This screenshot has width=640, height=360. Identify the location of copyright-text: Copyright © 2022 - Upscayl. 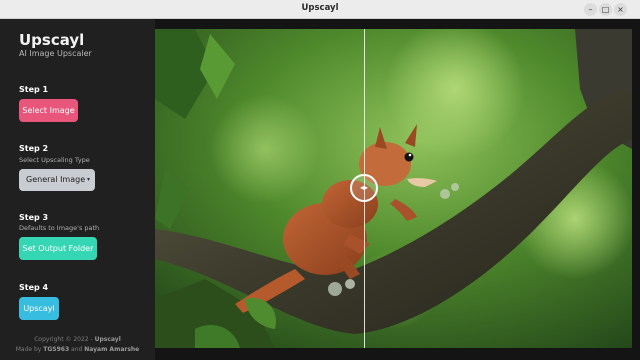
(77, 339).